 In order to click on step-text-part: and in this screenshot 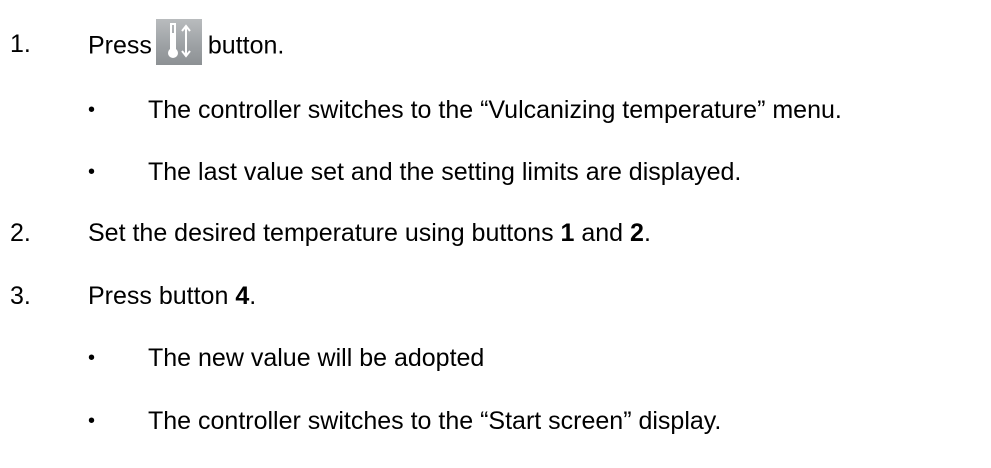, I will do `click(602, 233)`.